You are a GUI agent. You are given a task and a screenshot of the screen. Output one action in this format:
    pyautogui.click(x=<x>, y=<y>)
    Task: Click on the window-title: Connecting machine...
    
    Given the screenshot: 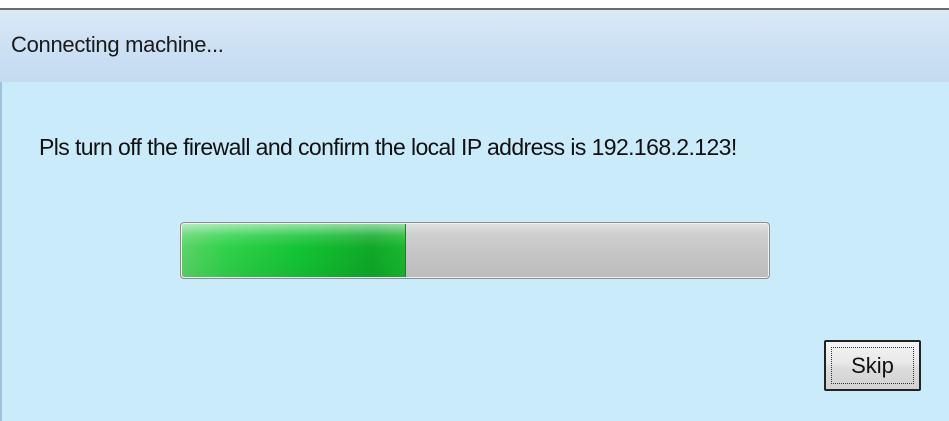 What is the action you would take?
    pyautogui.click(x=117, y=44)
    